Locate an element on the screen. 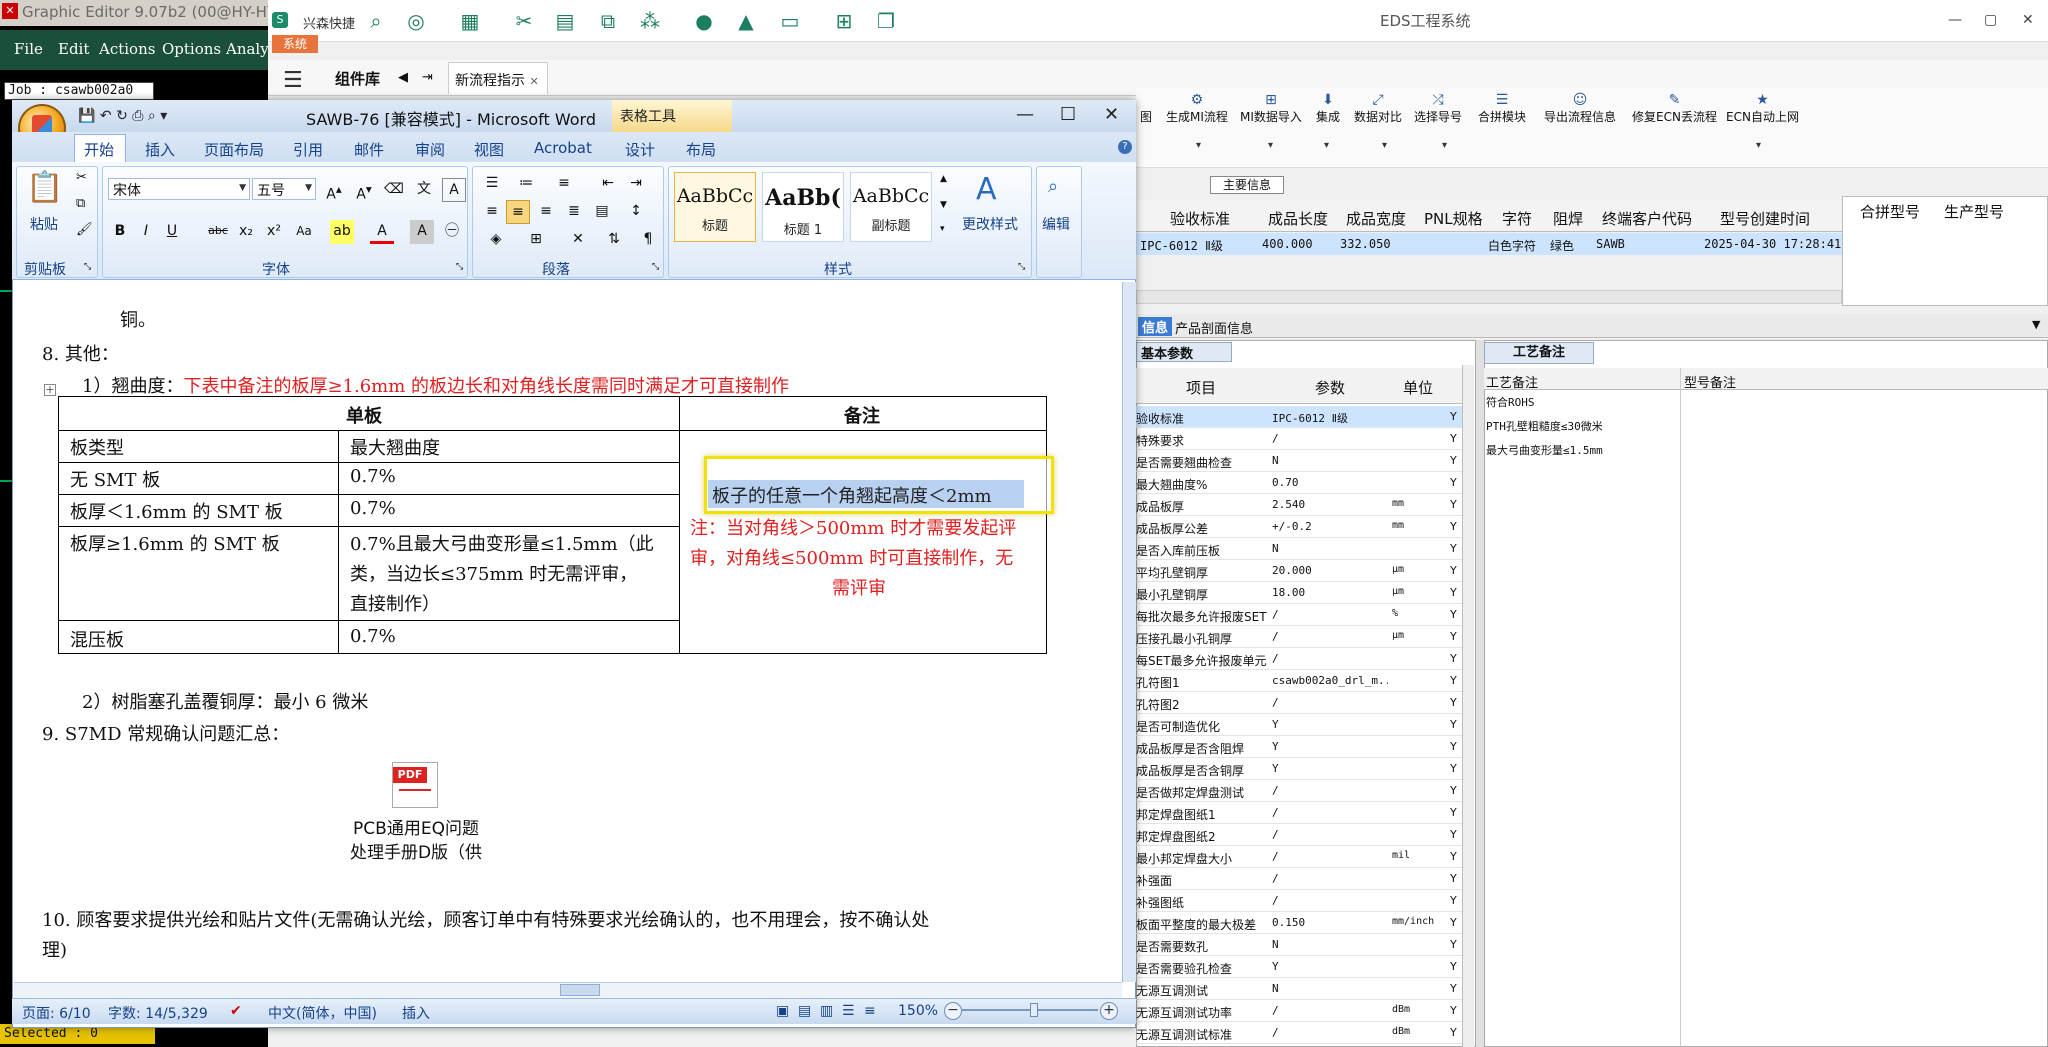  col-header: 成品长度 is located at coordinates (1298, 218).